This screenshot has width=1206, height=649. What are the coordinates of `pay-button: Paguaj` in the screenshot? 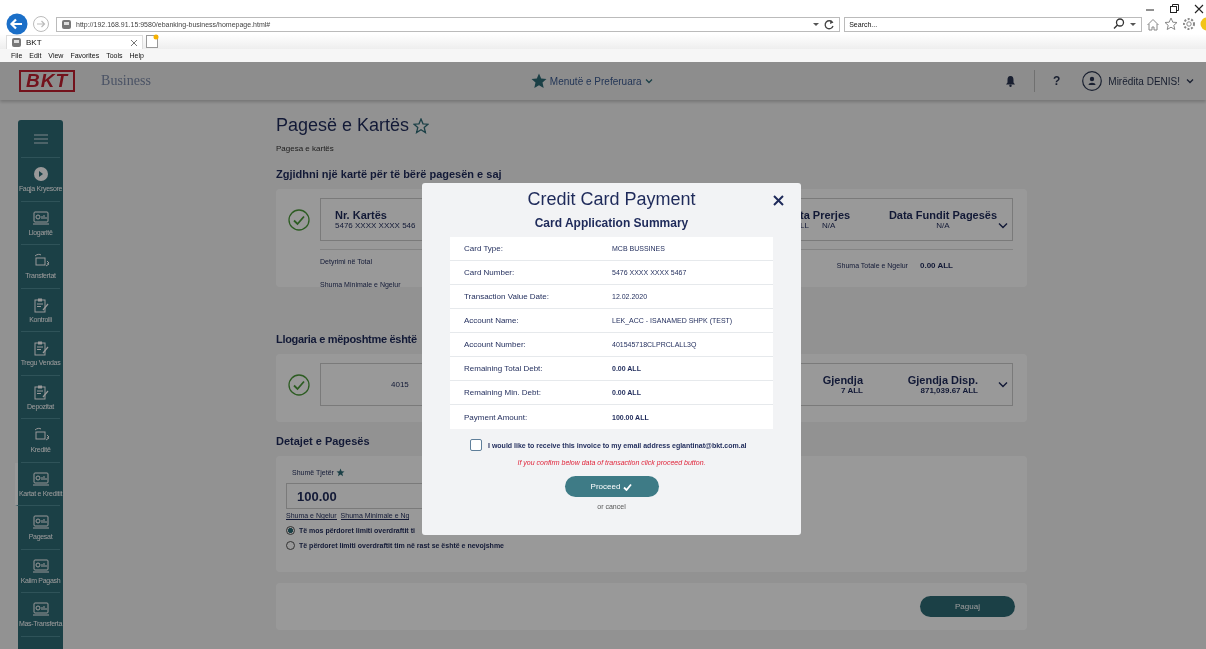 It's located at (967, 606).